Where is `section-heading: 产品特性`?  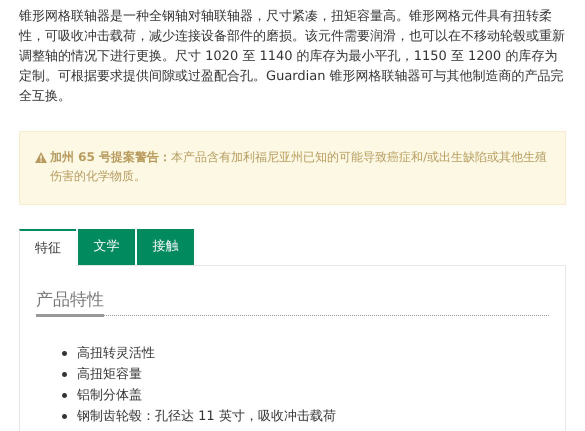
section-heading: 产品特性 is located at coordinates (70, 302).